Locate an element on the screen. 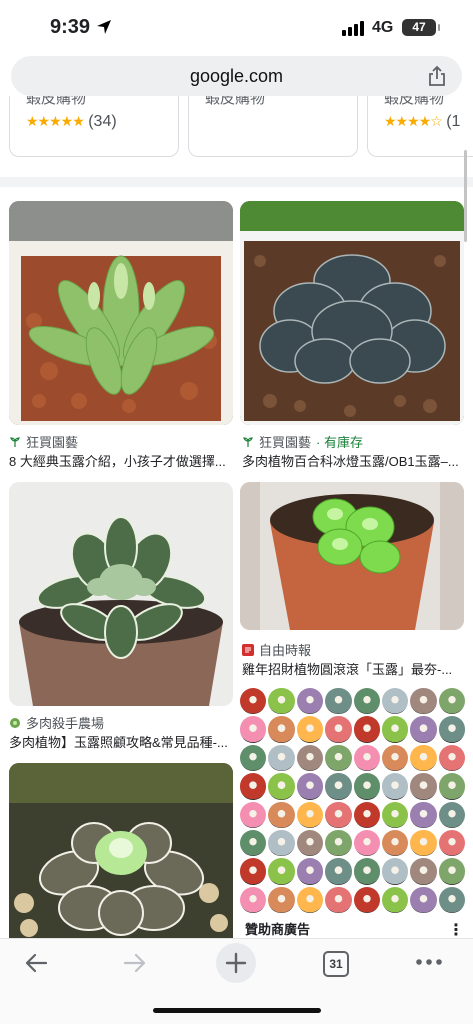  result-source: 多肉殺手農場 is located at coordinates (56, 722).